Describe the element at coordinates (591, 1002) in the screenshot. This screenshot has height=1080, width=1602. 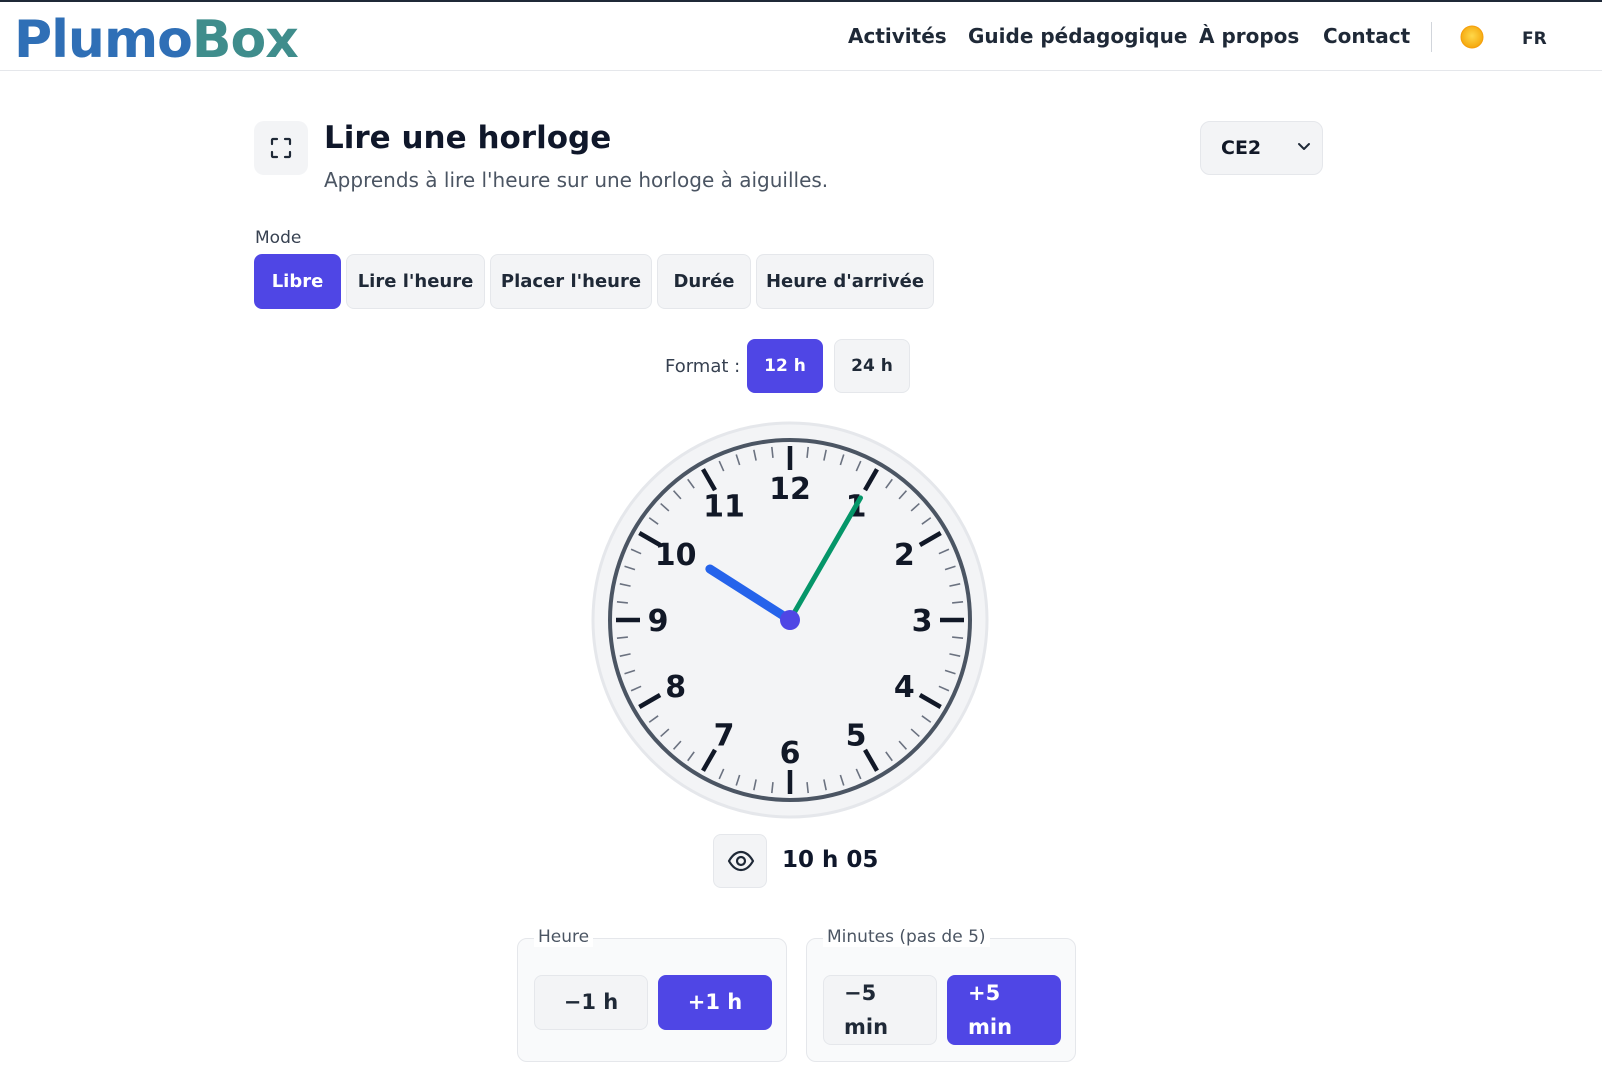
I see `hour-minus-button: −1 h` at that location.